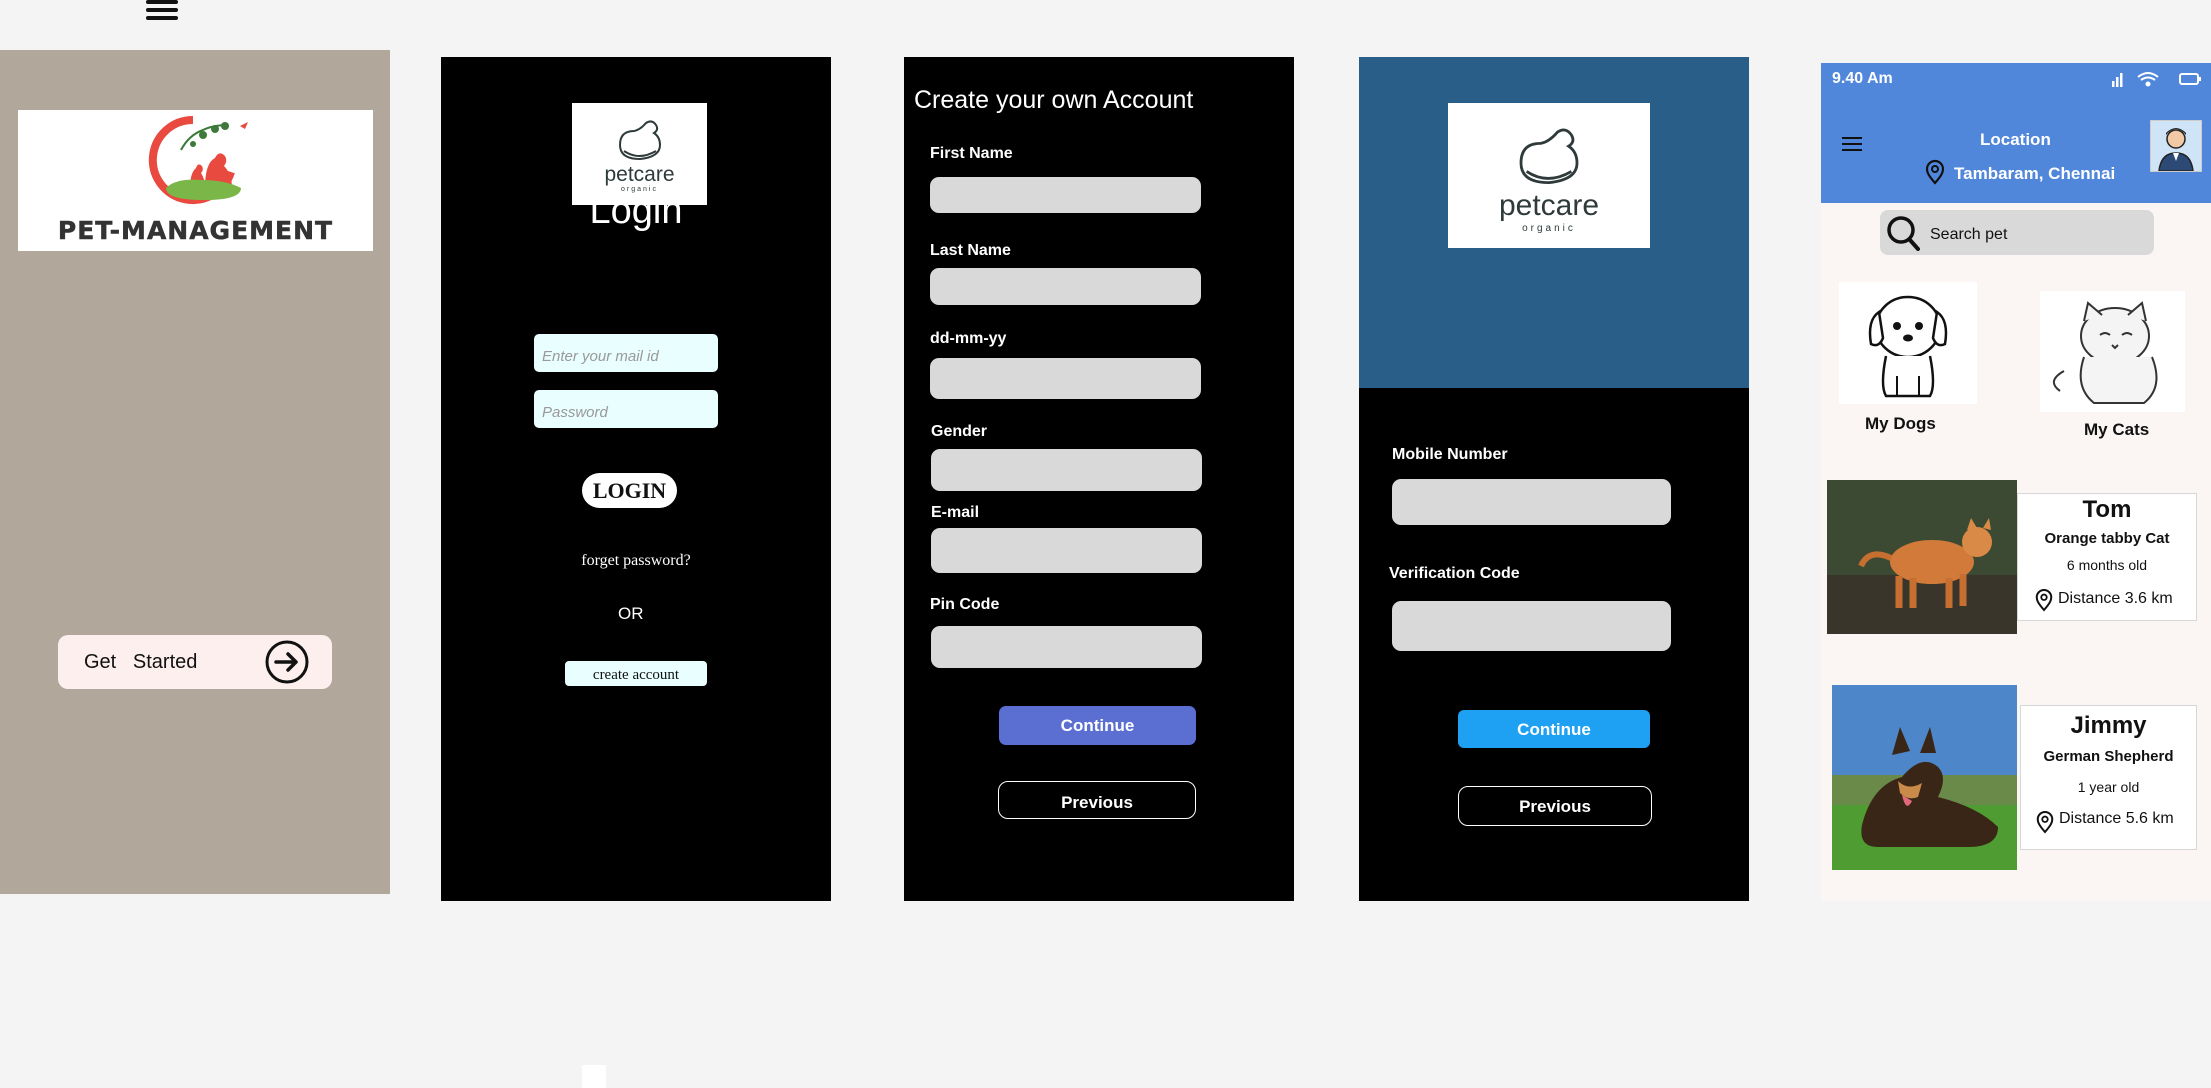  Describe the element at coordinates (2107, 509) in the screenshot. I see `pet-name: Tom` at that location.